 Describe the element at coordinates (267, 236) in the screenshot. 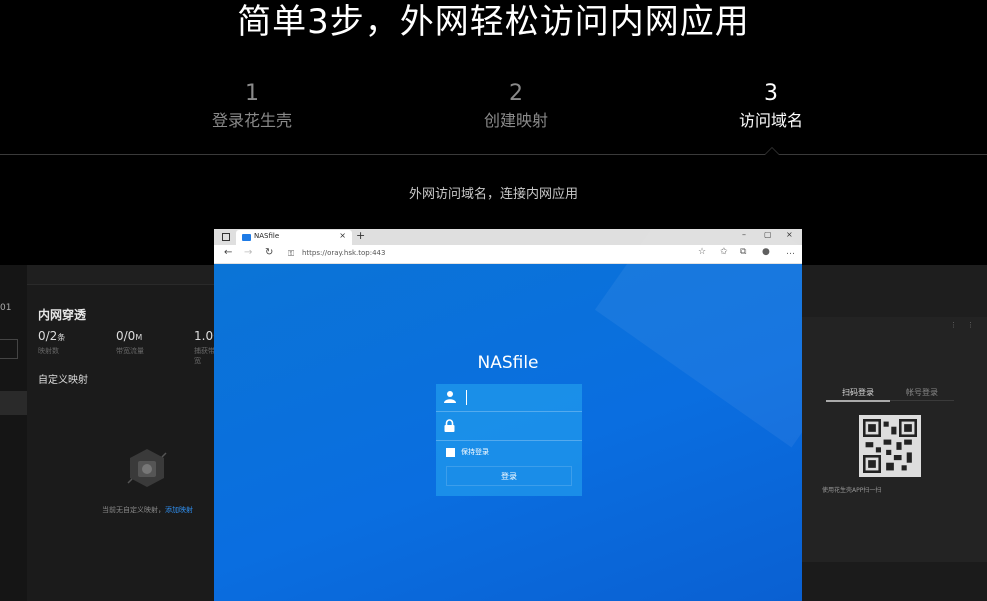

I see `tab-title: NASfile` at that location.